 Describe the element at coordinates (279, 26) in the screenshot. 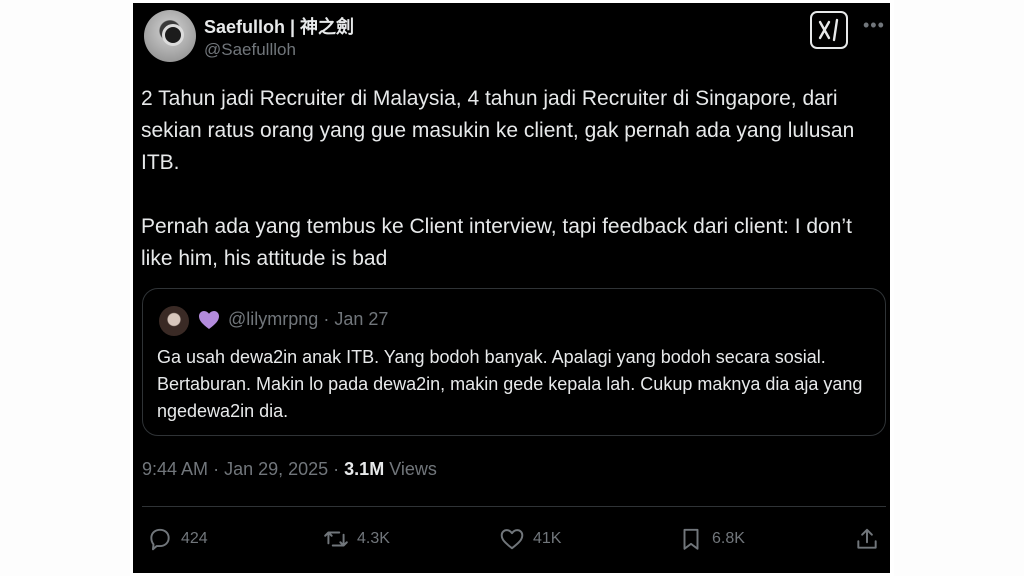

I see `author-name: Saefulloh | 神之劍` at that location.